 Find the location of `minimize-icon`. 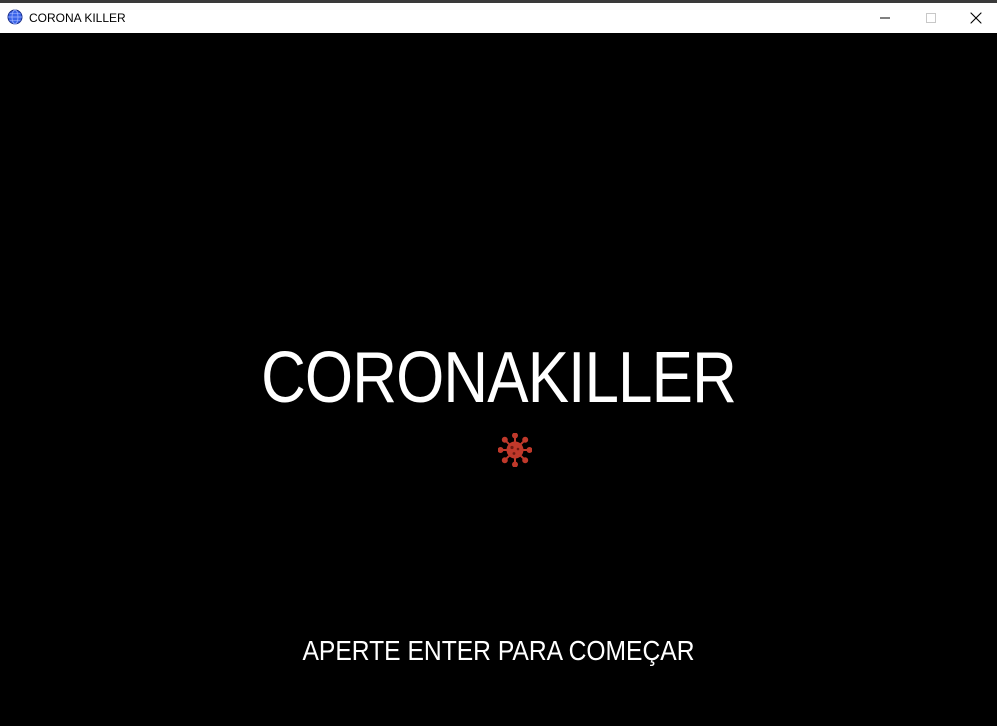

minimize-icon is located at coordinates (885, 18).